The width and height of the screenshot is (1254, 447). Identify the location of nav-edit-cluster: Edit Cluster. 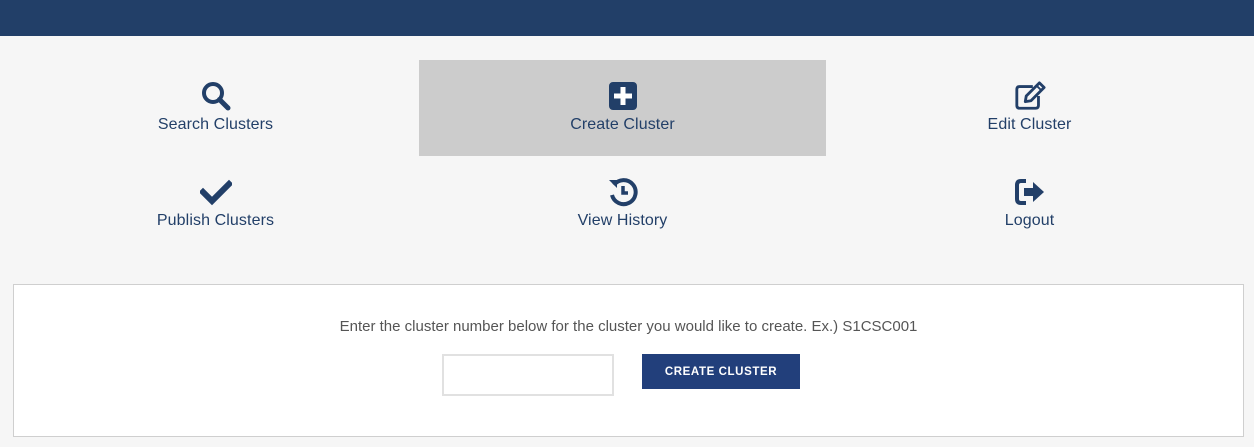
(1029, 108).